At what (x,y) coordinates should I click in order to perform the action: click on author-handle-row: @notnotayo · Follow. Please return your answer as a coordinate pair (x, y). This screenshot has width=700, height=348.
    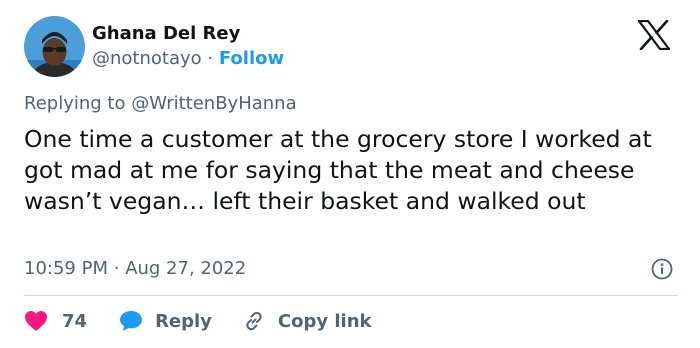
    Looking at the image, I should click on (188, 59).